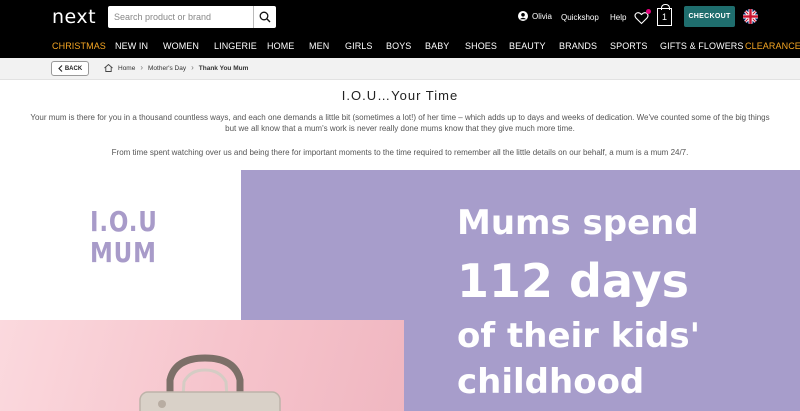 The width and height of the screenshot is (800, 411). What do you see at coordinates (628, 46) in the screenshot?
I see `nav-item-sports: SPORTS` at bounding box center [628, 46].